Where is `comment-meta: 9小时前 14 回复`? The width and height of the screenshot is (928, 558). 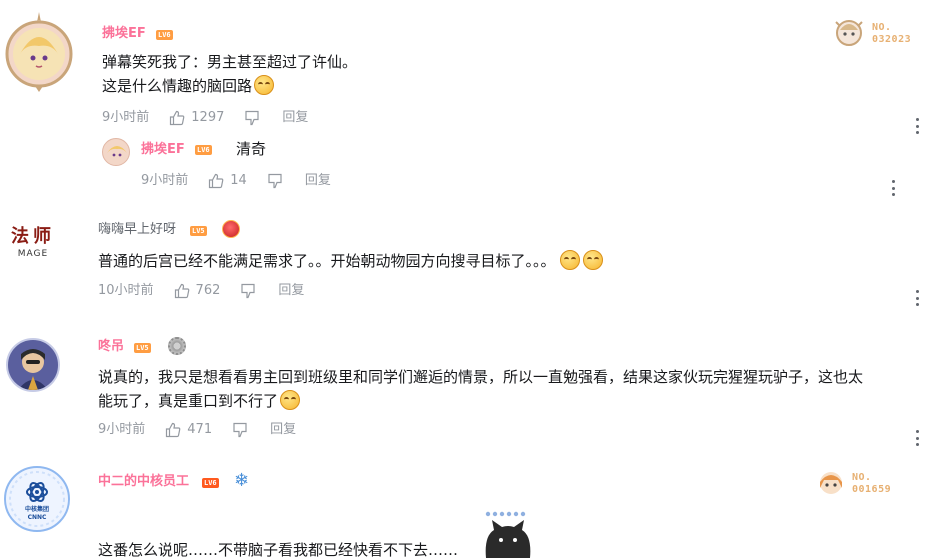 comment-meta: 9小时前 14 回复 is located at coordinates (236, 181).